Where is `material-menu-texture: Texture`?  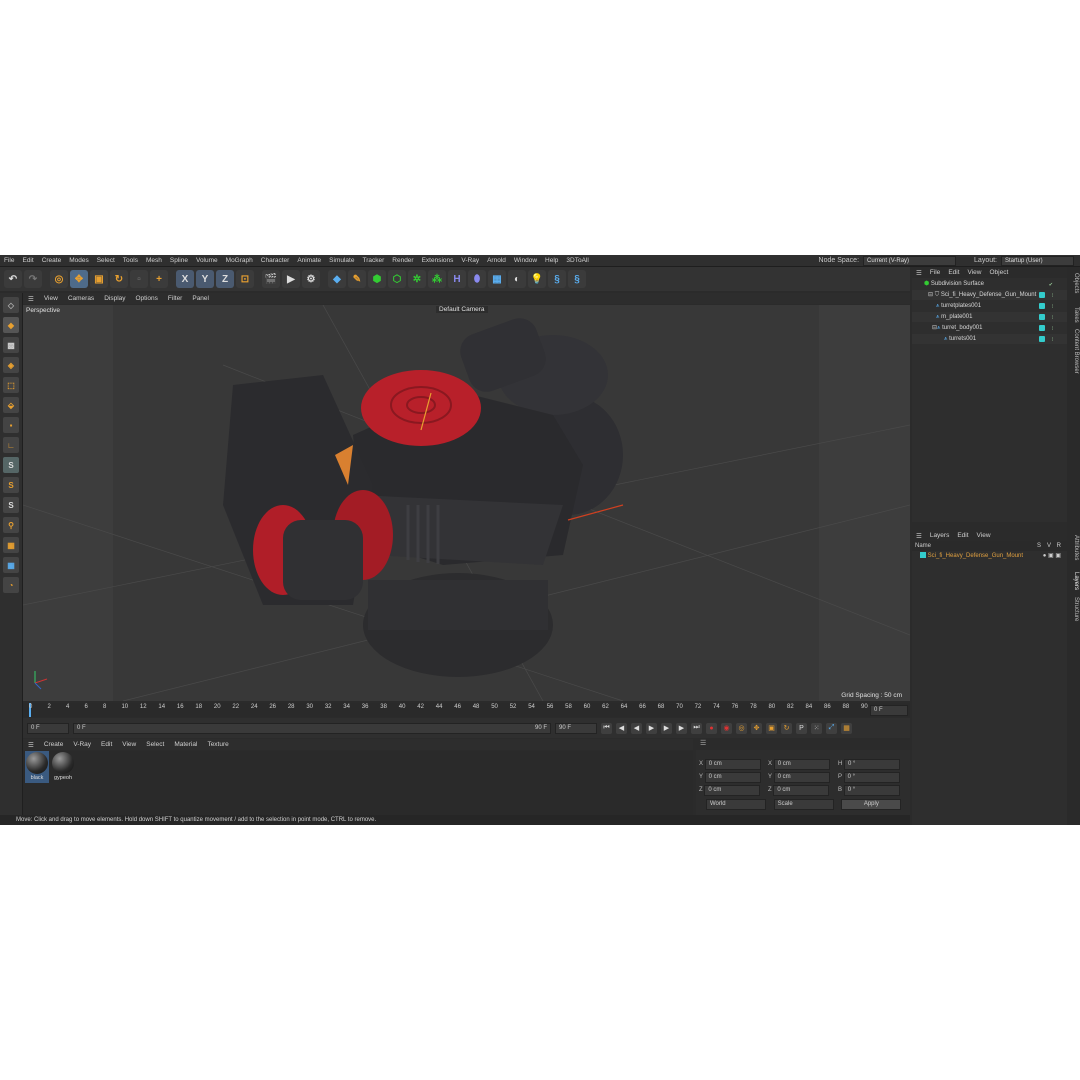 material-menu-texture: Texture is located at coordinates (217, 744).